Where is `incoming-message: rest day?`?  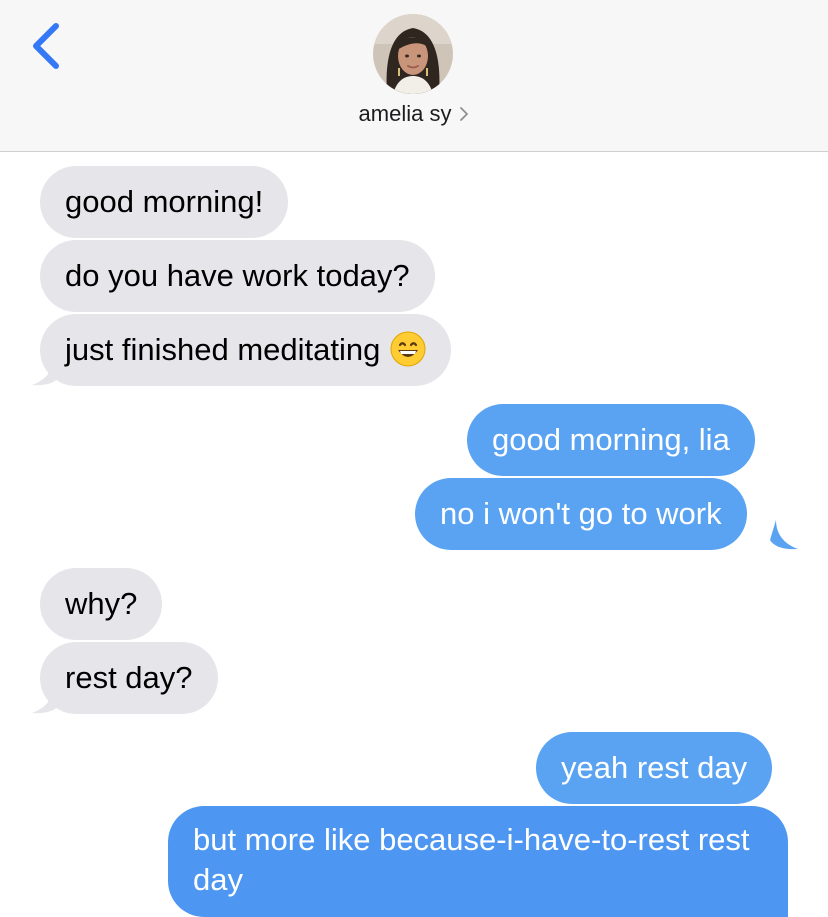
incoming-message: rest day? is located at coordinates (129, 678).